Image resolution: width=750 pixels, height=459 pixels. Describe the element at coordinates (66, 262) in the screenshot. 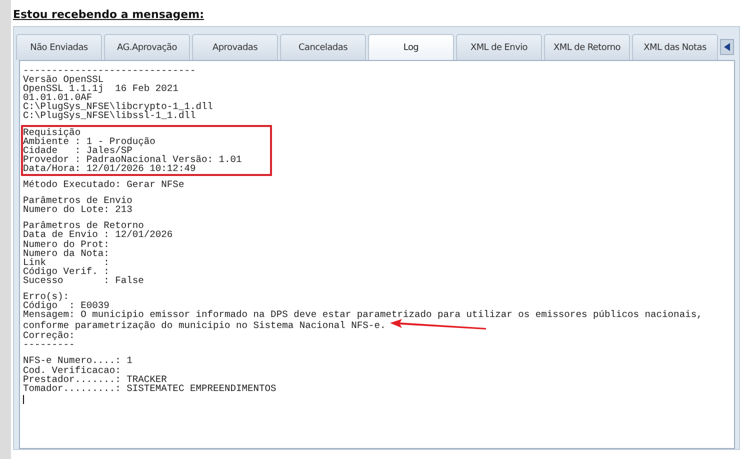

I see `log-line: Link :` at that location.